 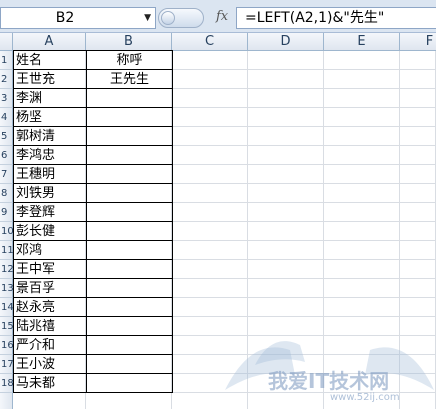 I want to click on cell-a13: 景百孚, so click(x=50, y=288).